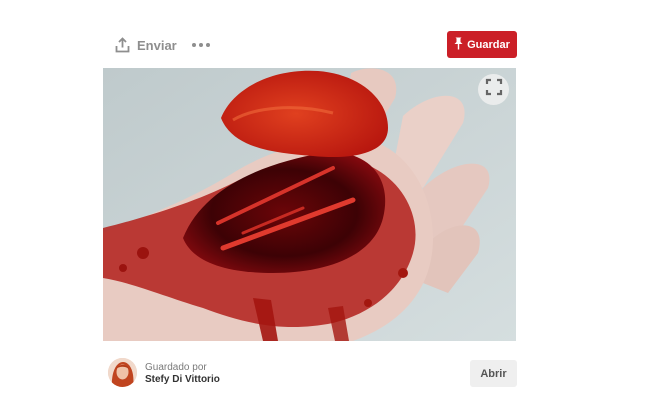 The image size is (650, 400). Describe the element at coordinates (176, 367) in the screenshot. I see `saved-by-label: Guardado por` at that location.